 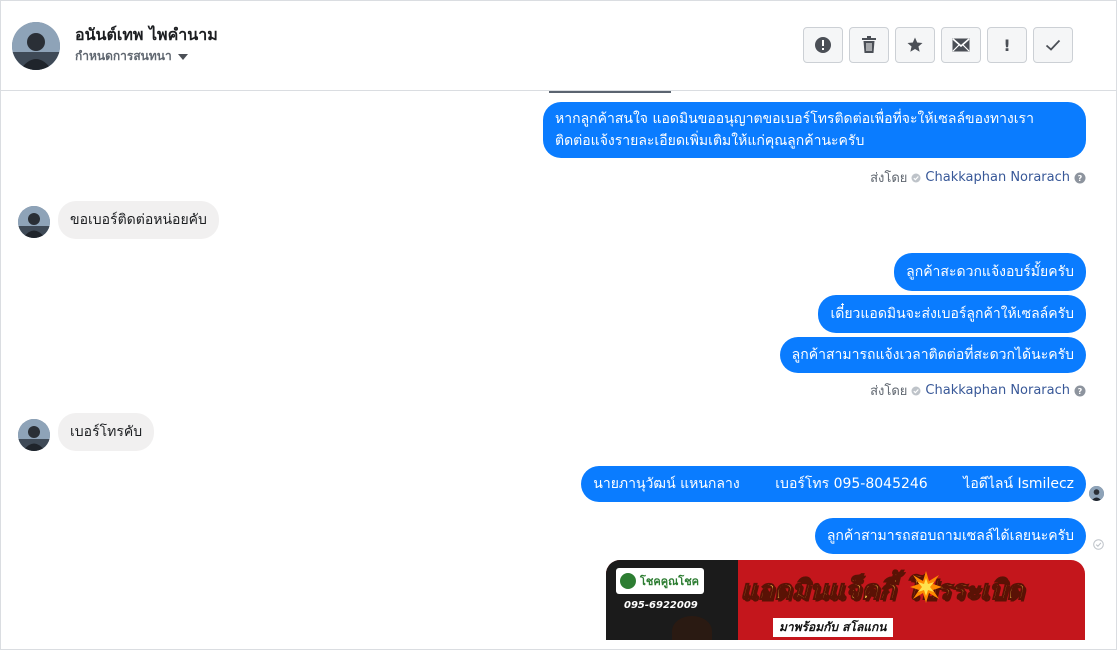 I want to click on mark-unread-button, so click(x=961, y=45).